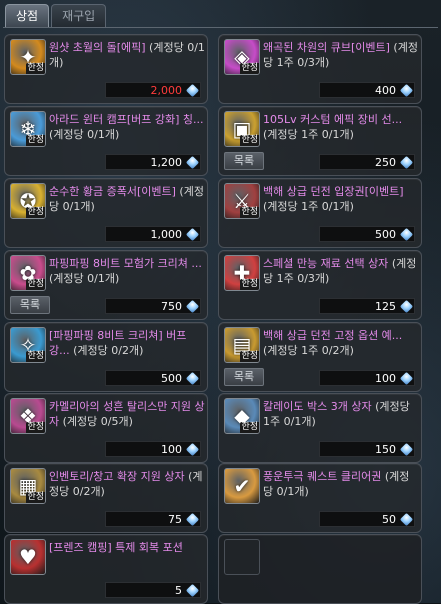 The width and height of the screenshot is (441, 604). Describe the element at coordinates (28, 486) in the screenshot. I see `inventory-expand-box-icon: ▦ 한정` at that location.